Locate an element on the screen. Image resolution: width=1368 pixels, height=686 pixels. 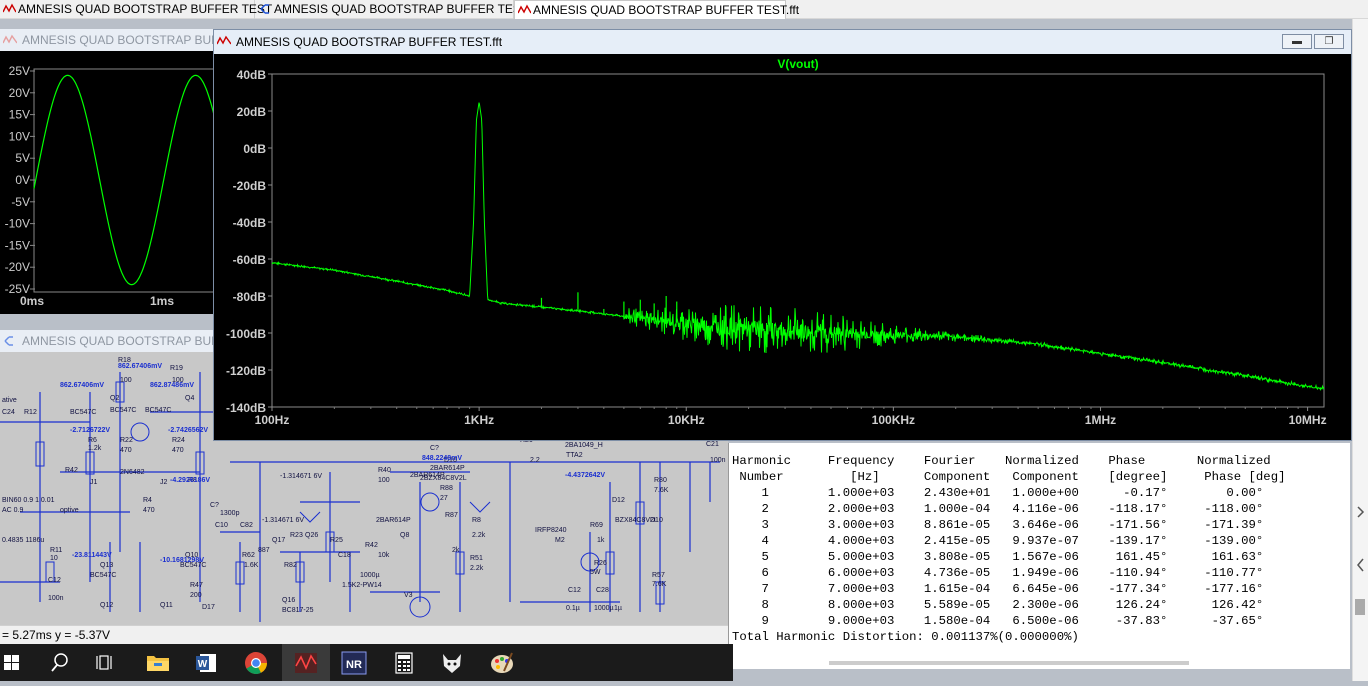
svg-text: IRFP8240 is located at coordinates (551, 530).